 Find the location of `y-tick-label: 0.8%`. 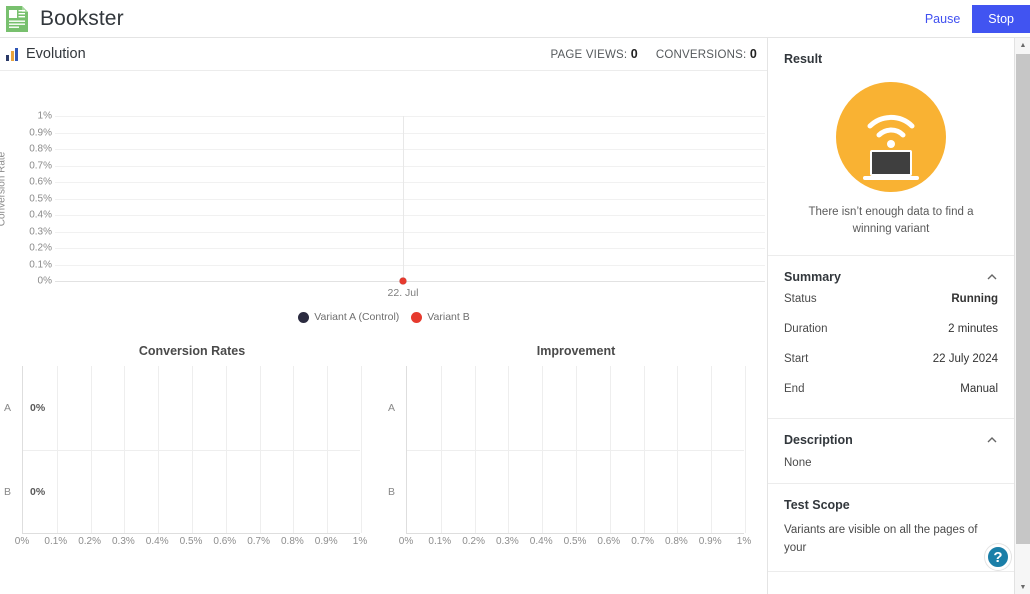

y-tick-label: 0.8% is located at coordinates (40, 149).